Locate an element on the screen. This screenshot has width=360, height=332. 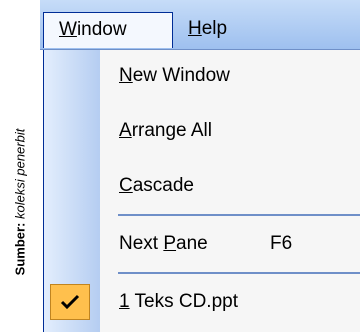
label-text: Next is located at coordinates (141, 243).